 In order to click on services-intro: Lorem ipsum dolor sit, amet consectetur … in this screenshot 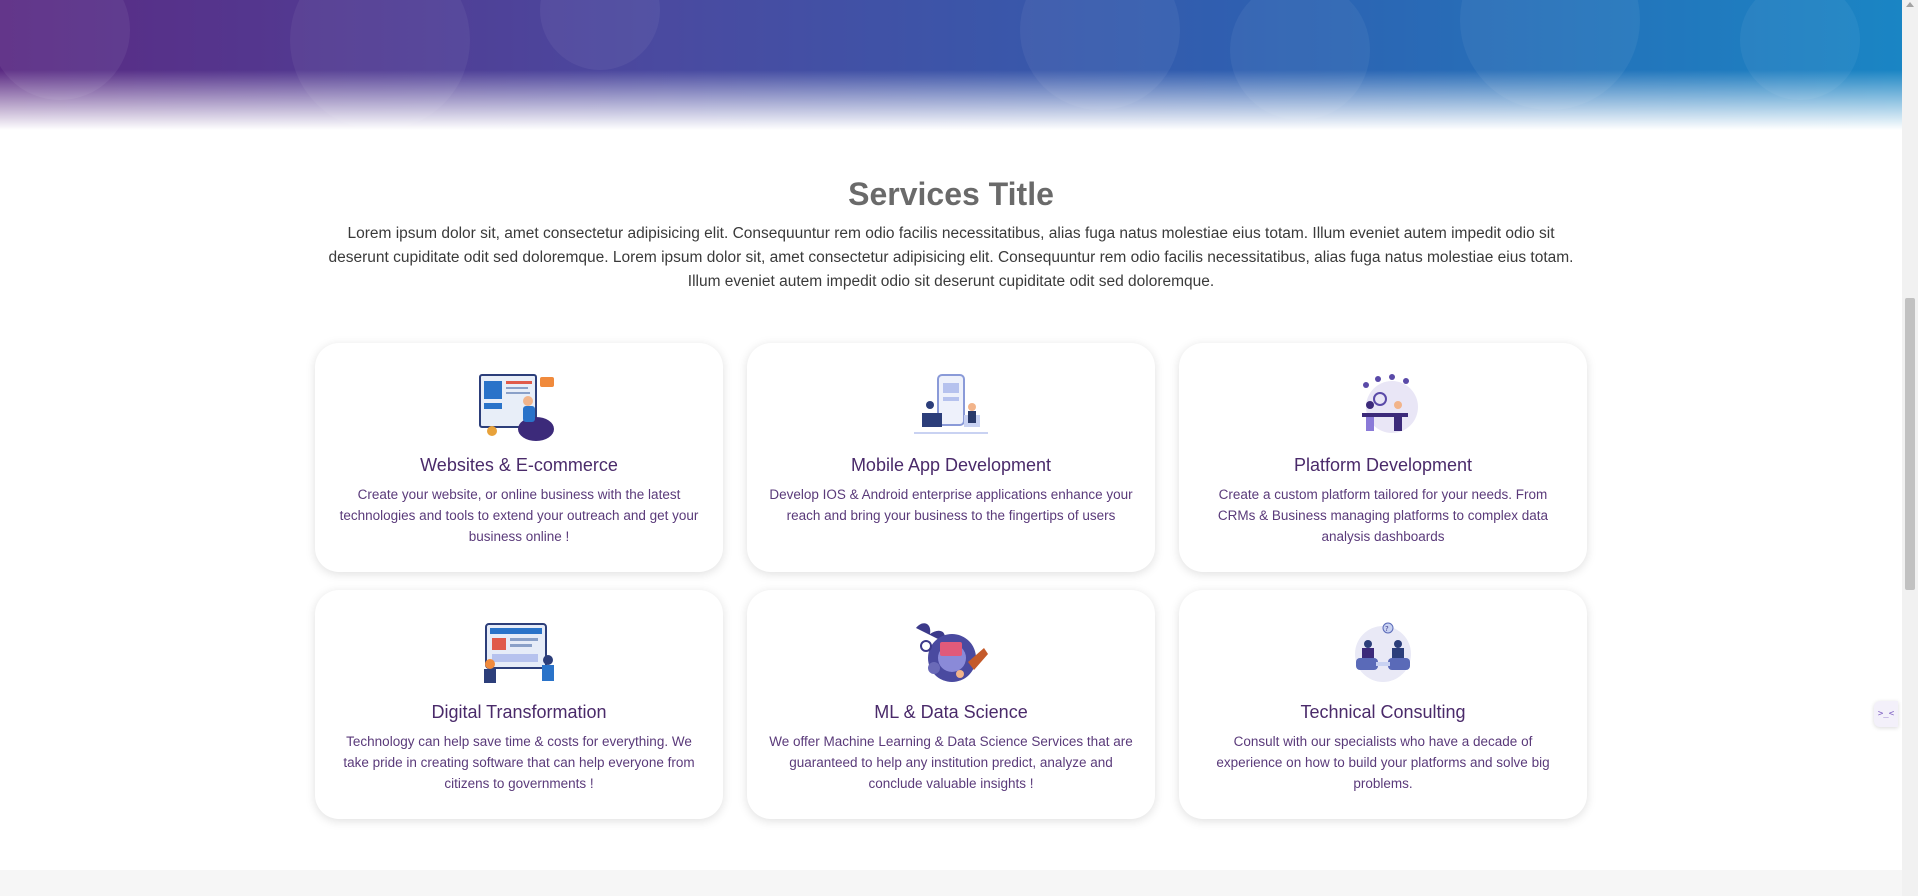, I will do `click(951, 257)`.